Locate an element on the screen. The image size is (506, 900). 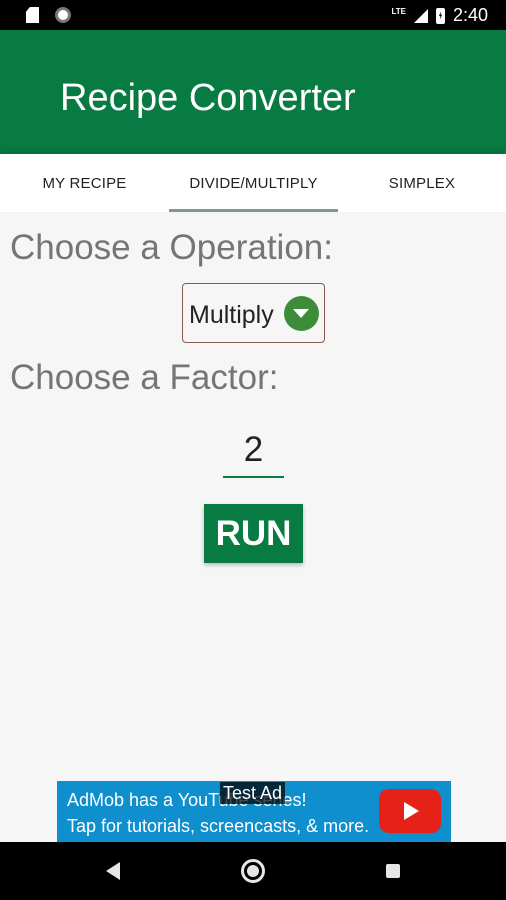
back-icon is located at coordinates (113, 871).